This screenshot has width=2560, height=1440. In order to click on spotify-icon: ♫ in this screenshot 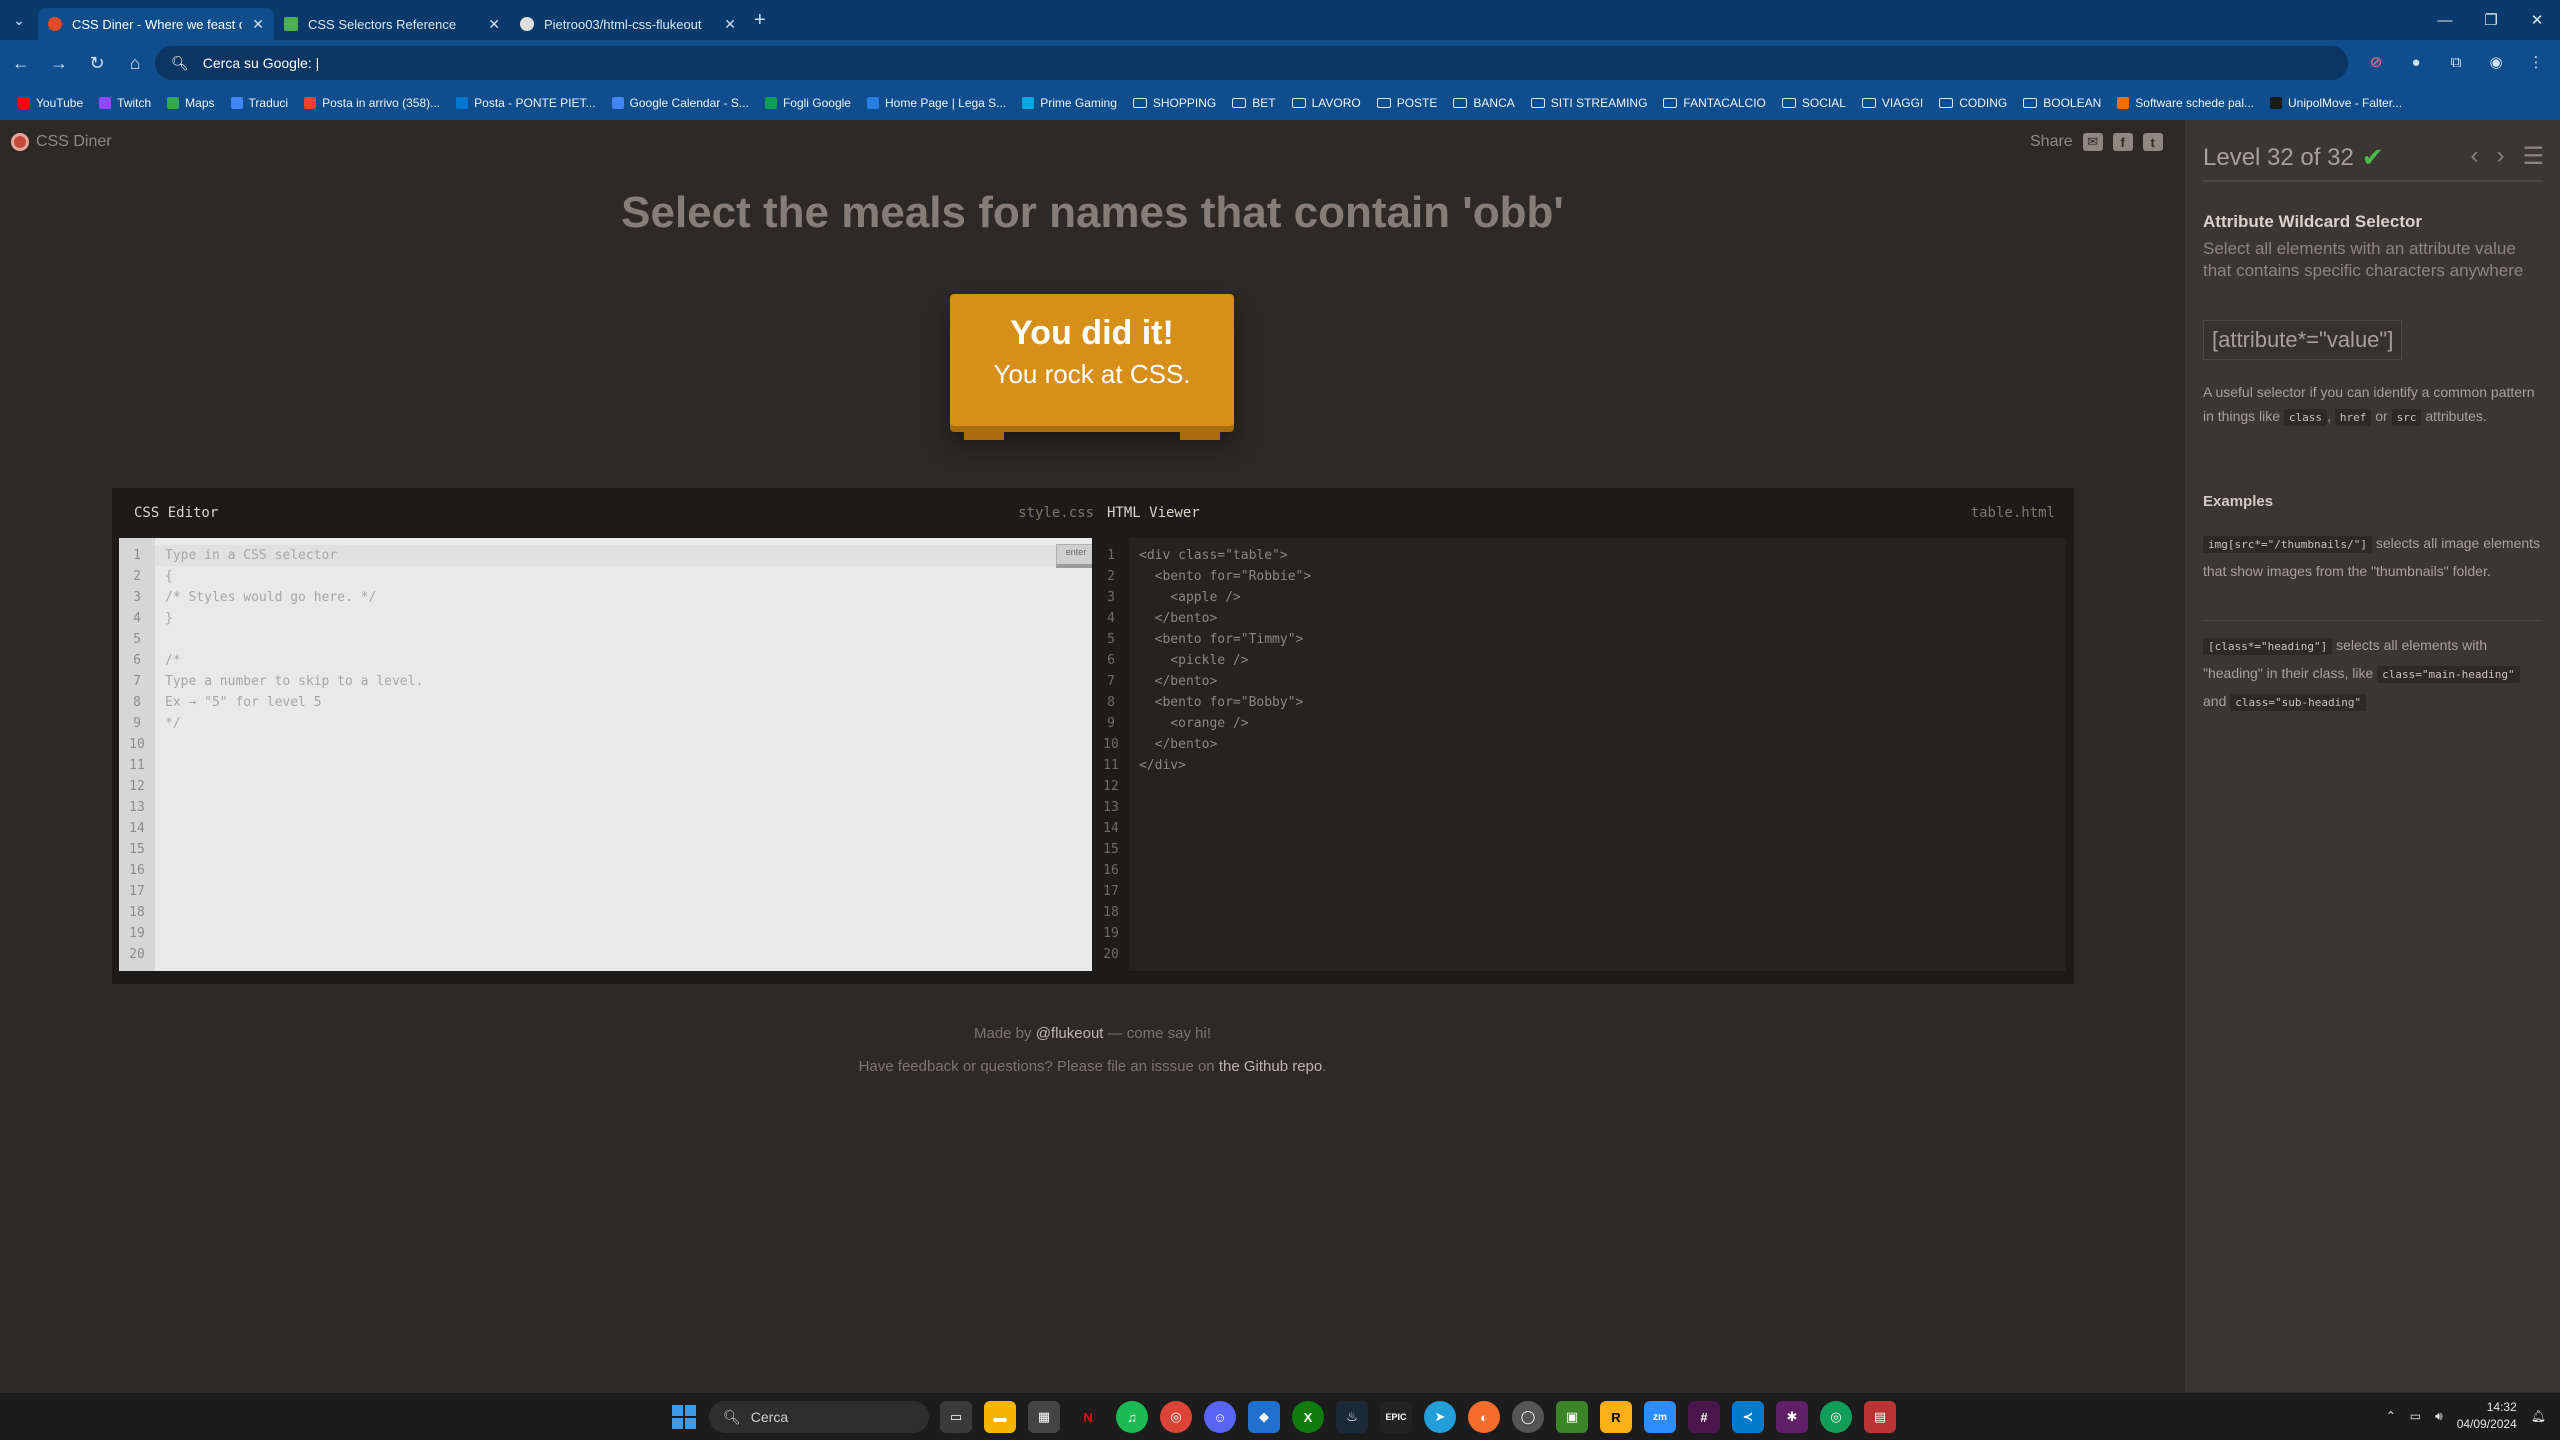, I will do `click(1132, 1417)`.